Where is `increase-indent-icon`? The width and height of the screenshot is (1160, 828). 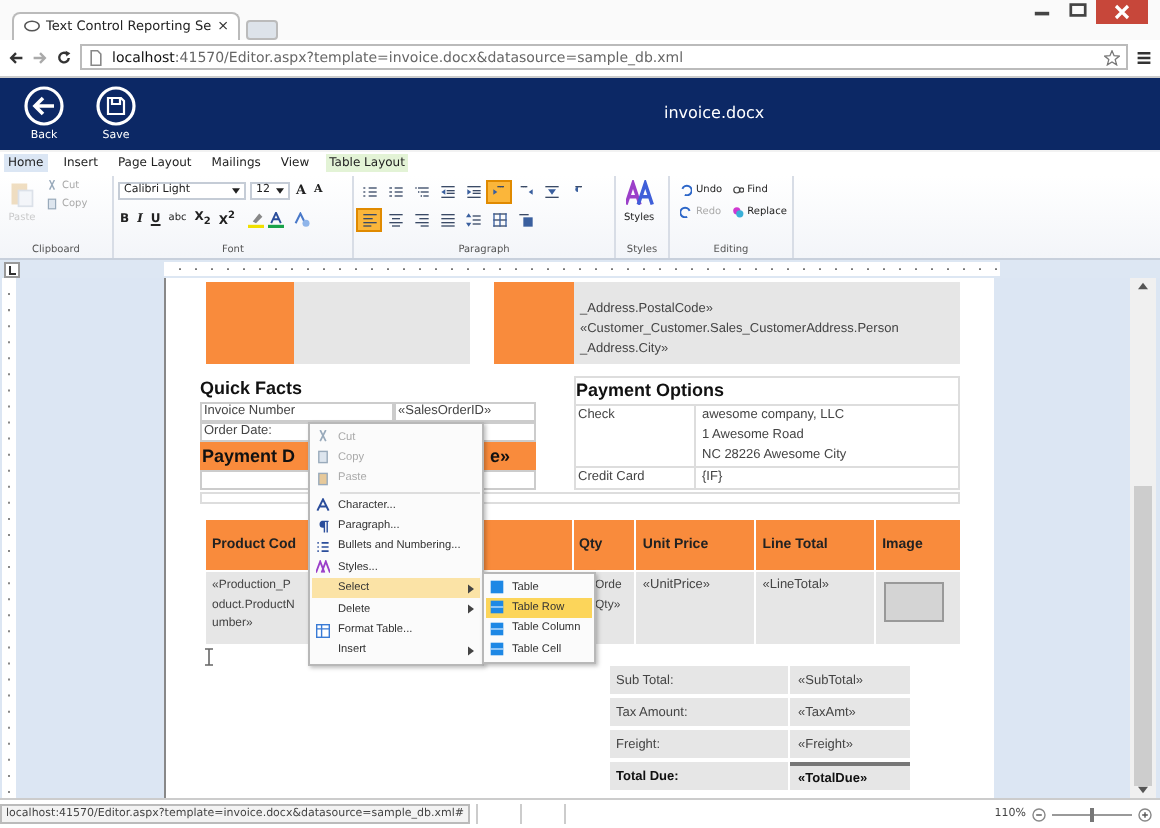
increase-indent-icon is located at coordinates (473, 191).